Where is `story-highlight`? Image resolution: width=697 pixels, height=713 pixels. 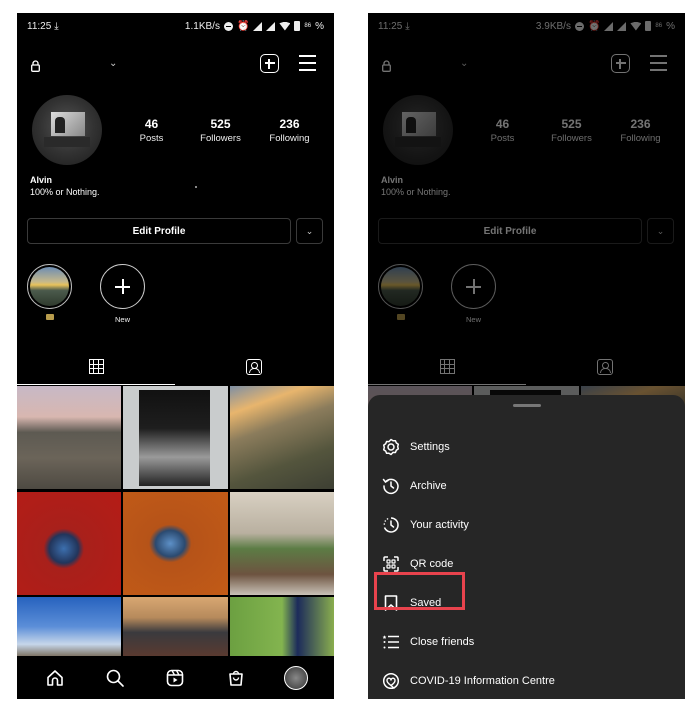
story-highlight is located at coordinates (49, 292).